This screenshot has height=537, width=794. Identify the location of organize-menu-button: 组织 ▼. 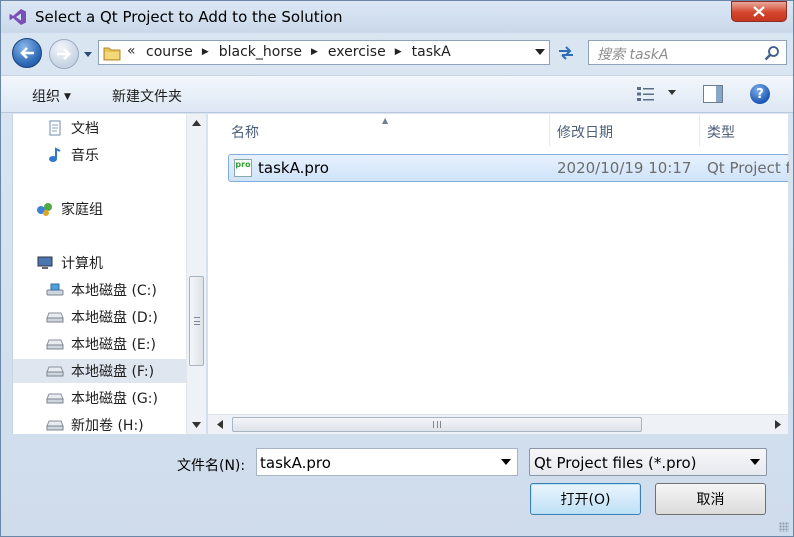
(51, 96).